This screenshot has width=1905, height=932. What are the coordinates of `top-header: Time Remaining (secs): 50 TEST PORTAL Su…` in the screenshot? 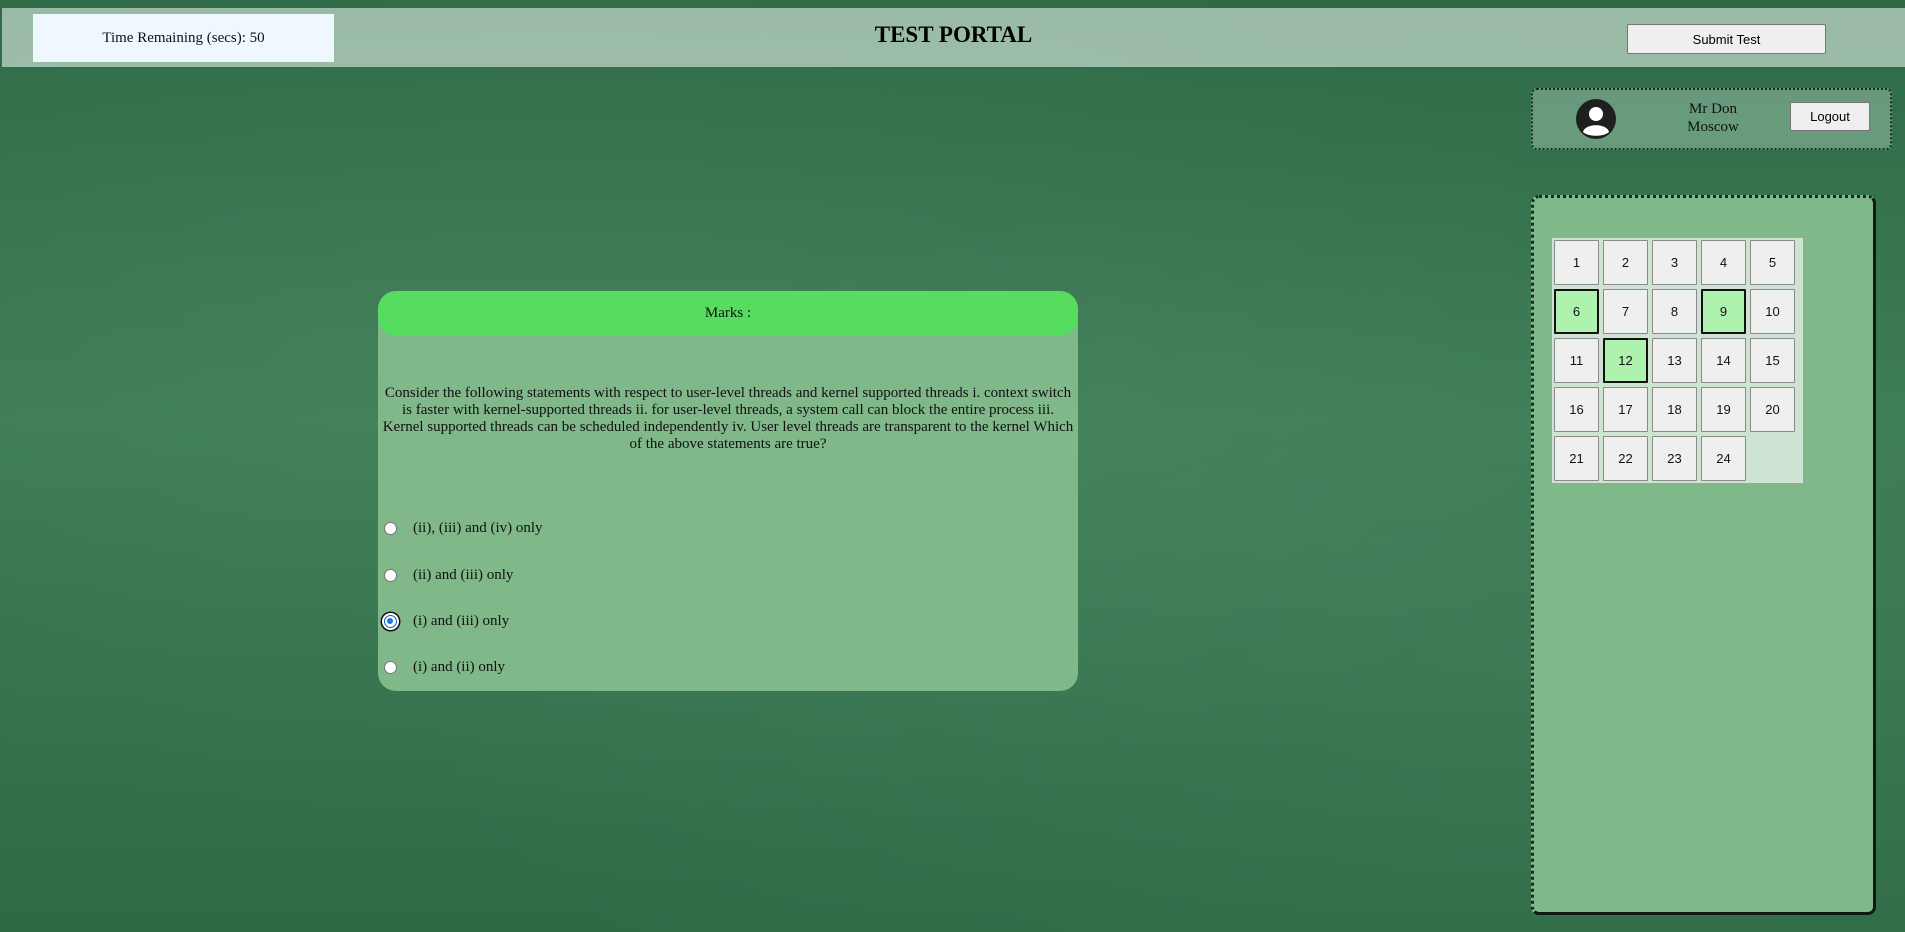 It's located at (953, 37).